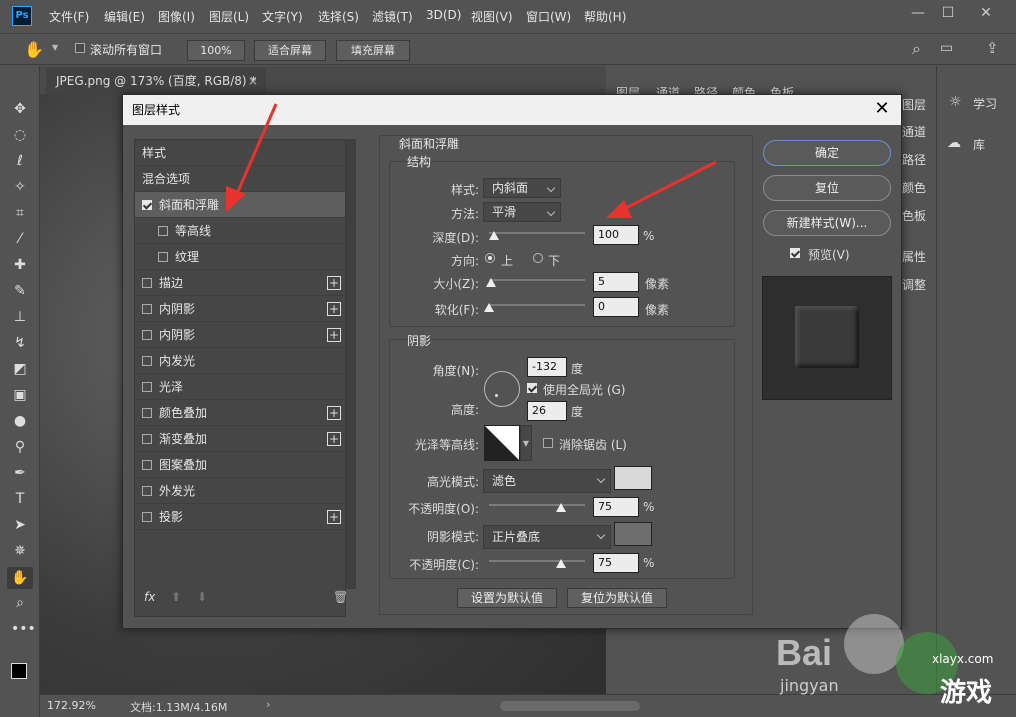  Describe the element at coordinates (20, 135) in the screenshot. I see `marquee-tool-icon: ◌` at that location.